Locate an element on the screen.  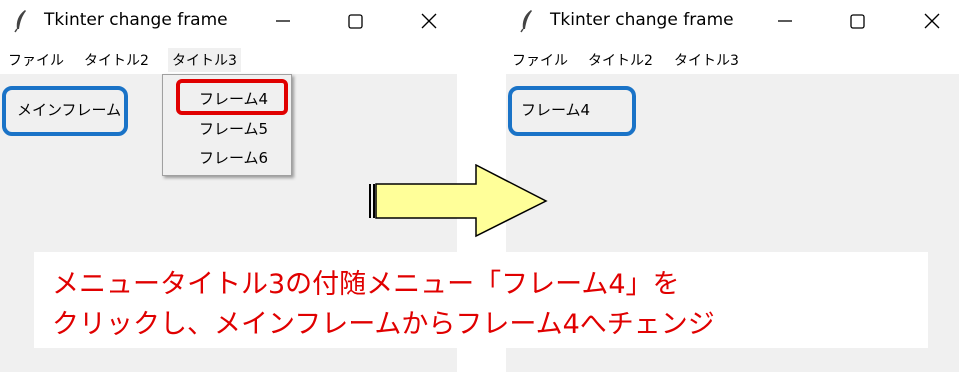
menu-item-frame5: フレーム5 is located at coordinates (233, 128).